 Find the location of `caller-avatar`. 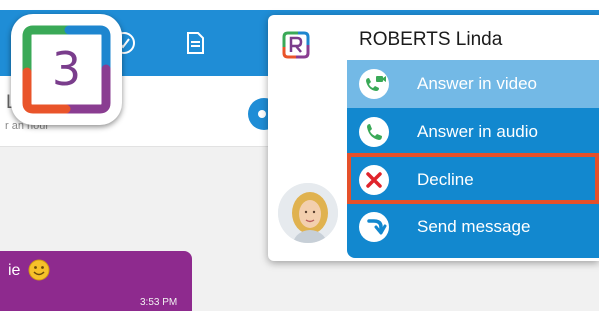

caller-avatar is located at coordinates (308, 213).